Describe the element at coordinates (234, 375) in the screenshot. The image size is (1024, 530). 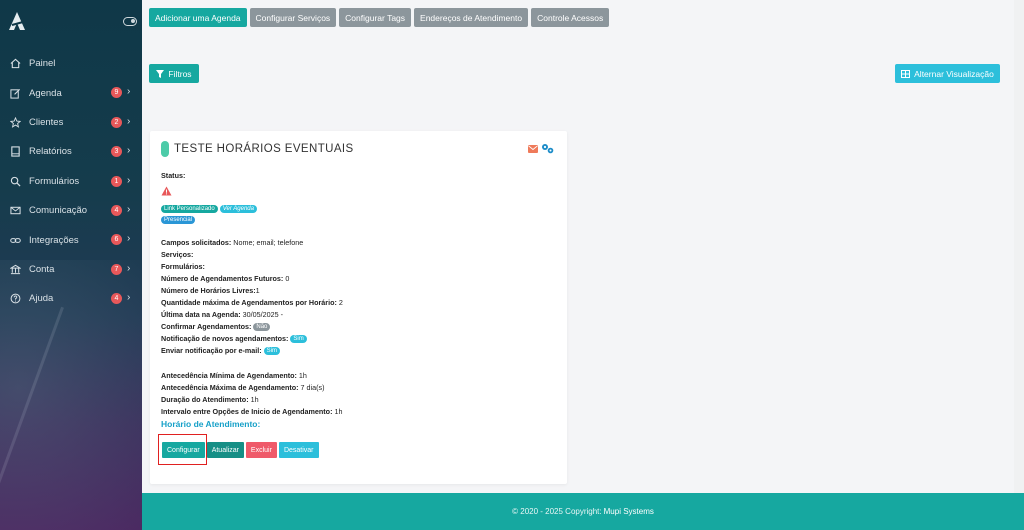
I see `field-ant-min: Antecedência Mínima de Agendamento: 1h` at that location.